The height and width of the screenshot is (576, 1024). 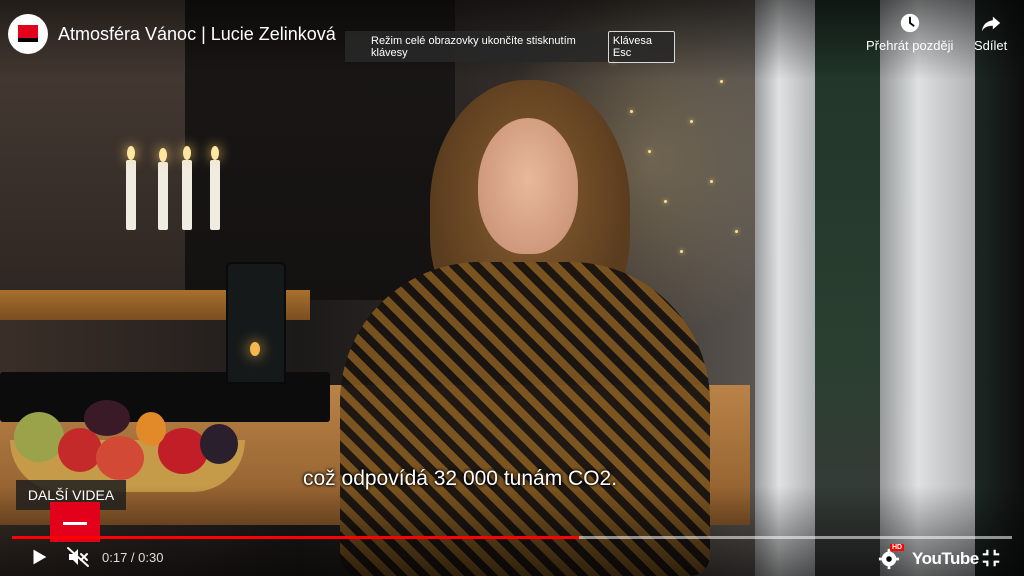 What do you see at coordinates (133, 557) in the screenshot?
I see `time-display: 0:17 / 0:30` at bounding box center [133, 557].